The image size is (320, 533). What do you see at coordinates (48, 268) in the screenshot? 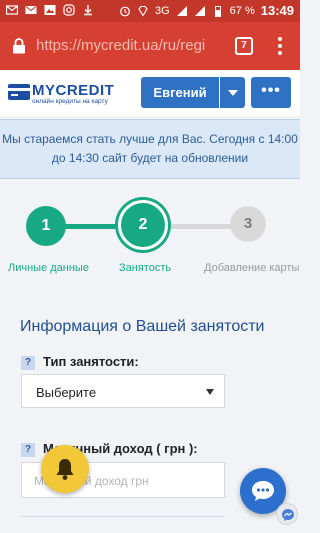
I see `step-1-label: Личные данные` at bounding box center [48, 268].